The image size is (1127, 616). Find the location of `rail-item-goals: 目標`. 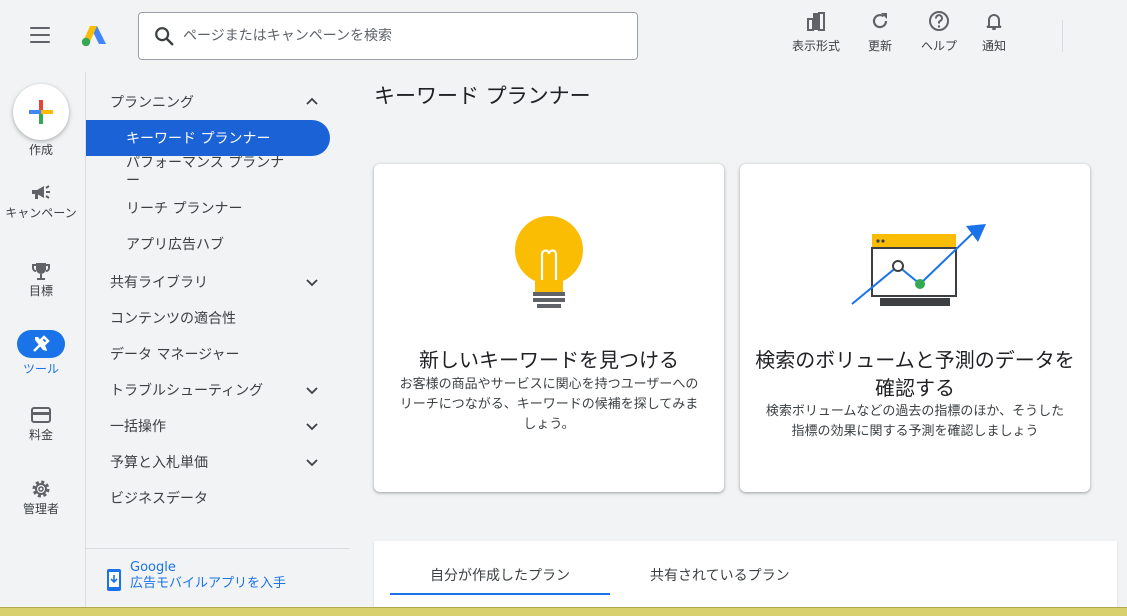

rail-item-goals: 目標 is located at coordinates (41, 278).